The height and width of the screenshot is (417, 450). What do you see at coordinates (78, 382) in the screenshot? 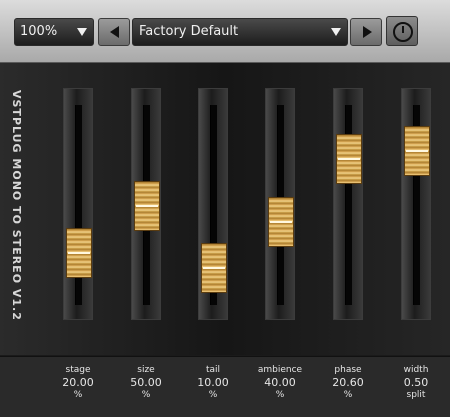
I see `param-value: 20.00` at bounding box center [78, 382].